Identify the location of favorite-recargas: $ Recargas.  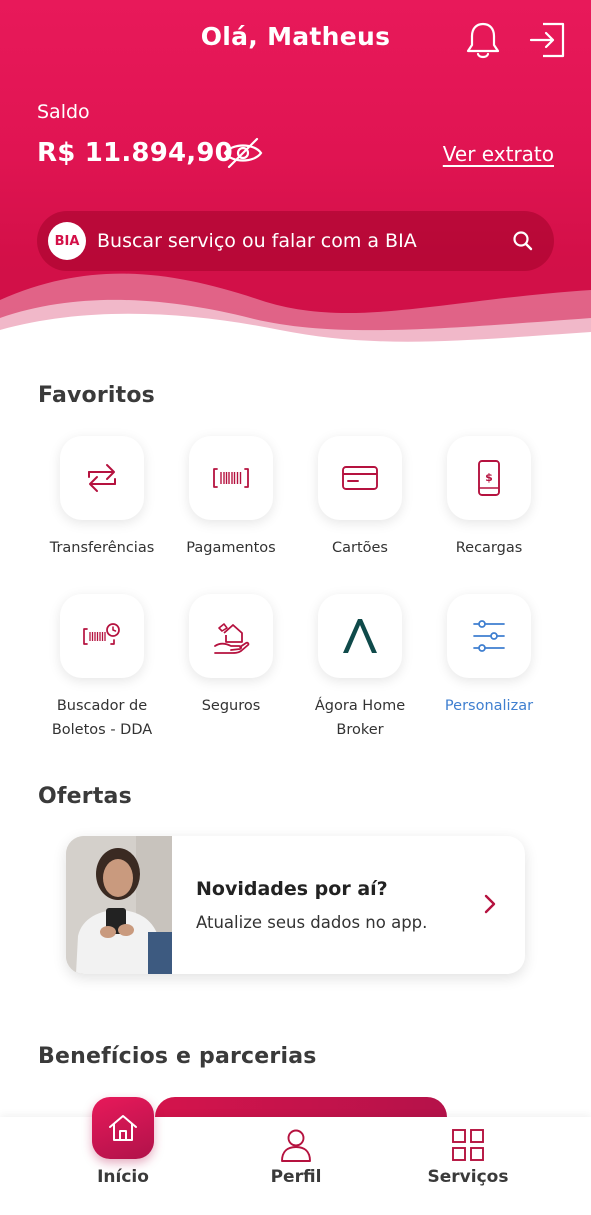
(489, 498).